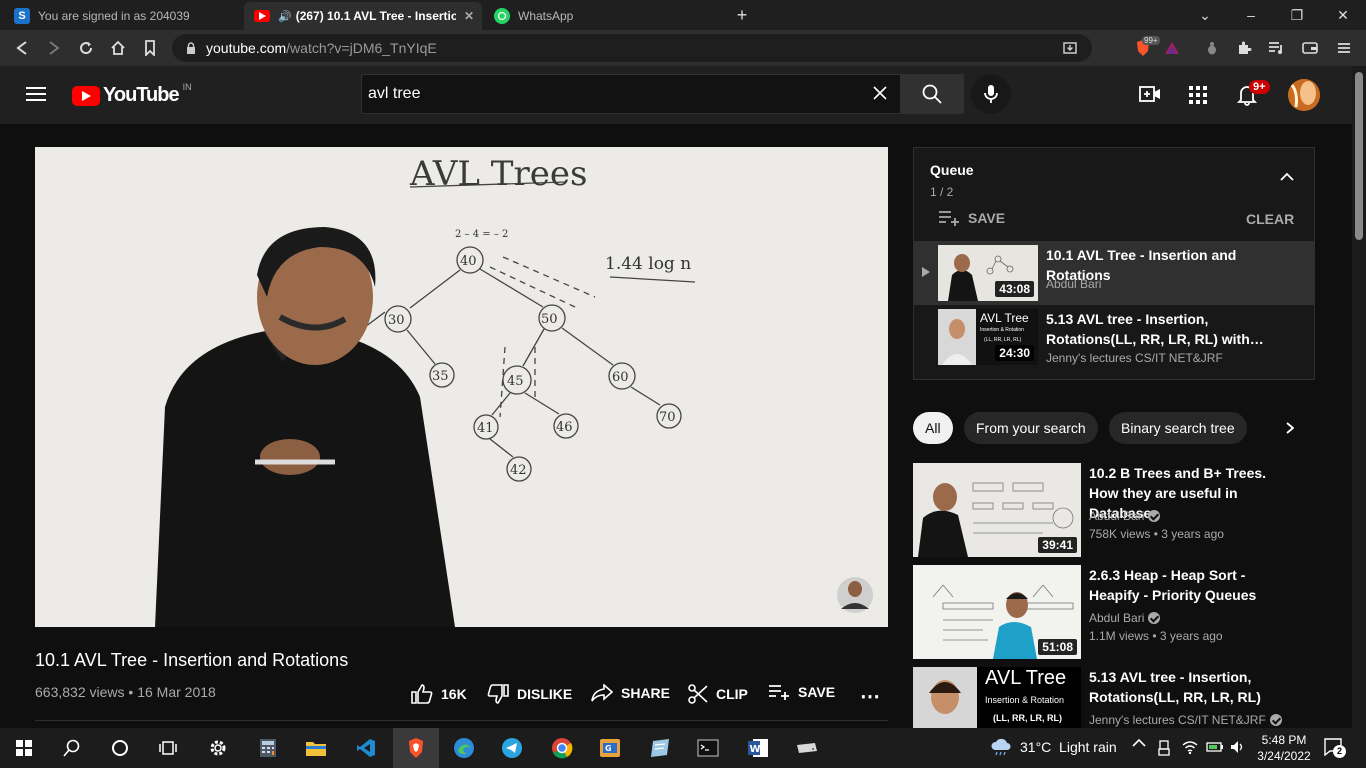 The image size is (1366, 768). I want to click on translate-app-icon: G, so click(610, 748).